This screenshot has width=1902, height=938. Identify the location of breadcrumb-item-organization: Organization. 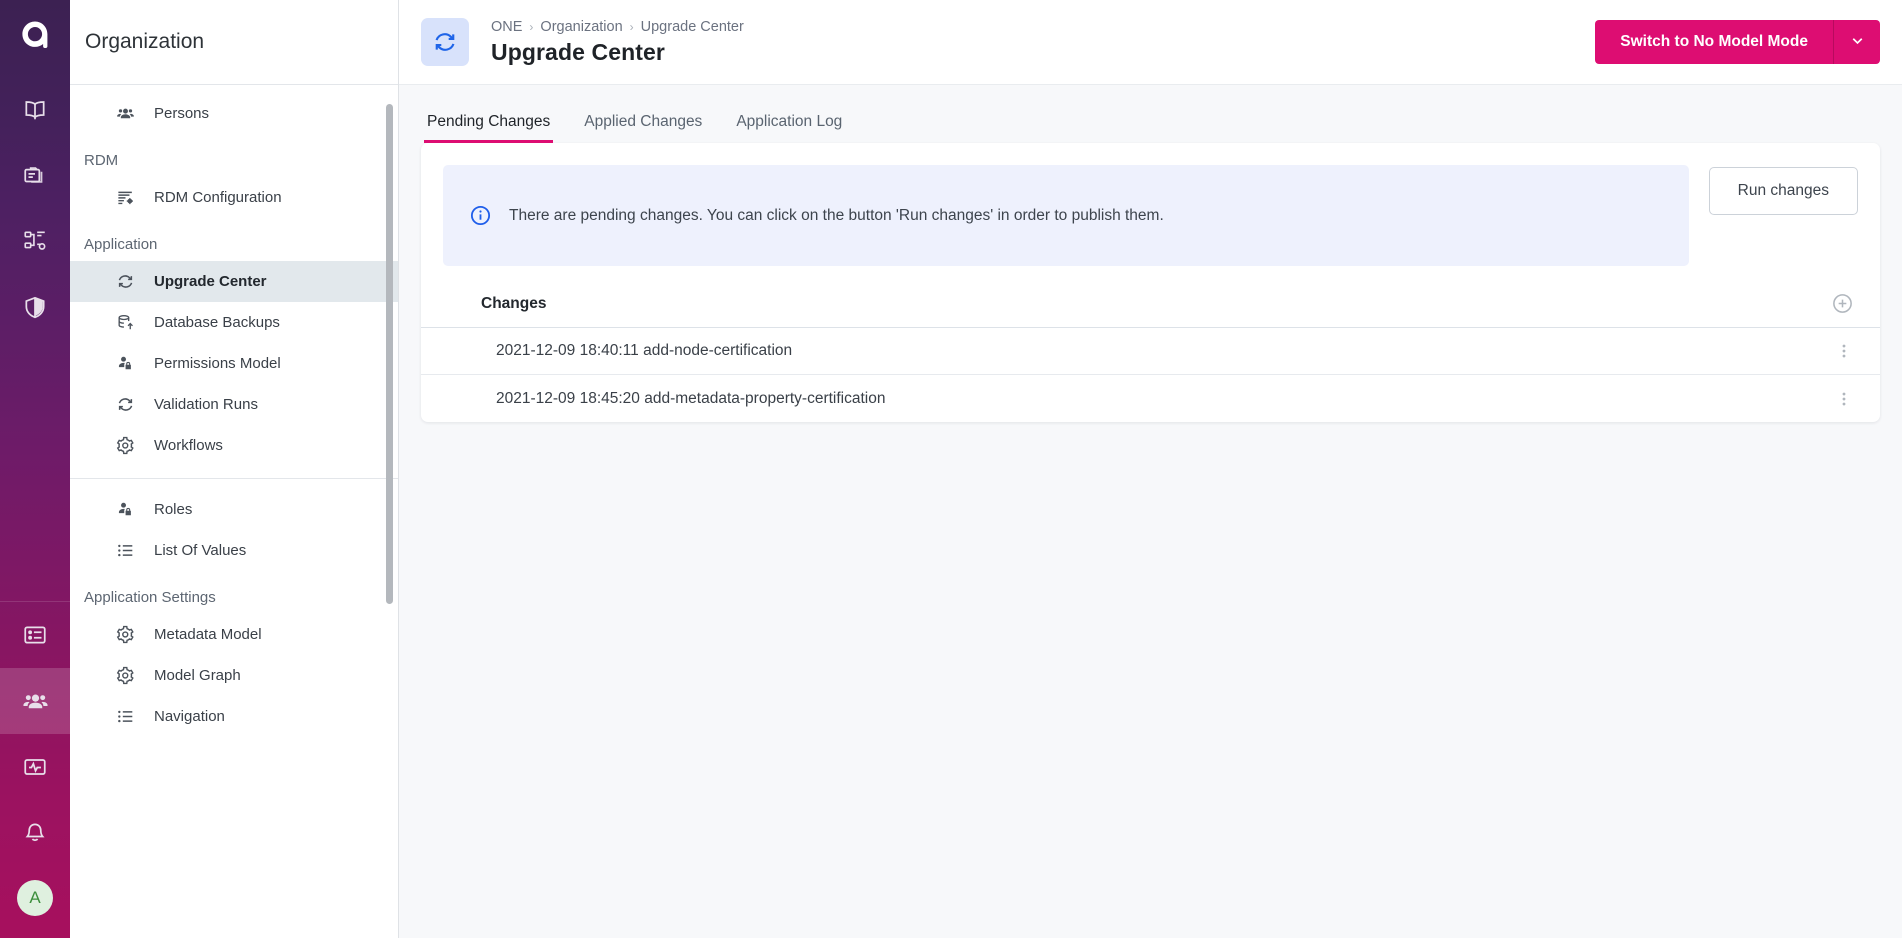
(581, 27).